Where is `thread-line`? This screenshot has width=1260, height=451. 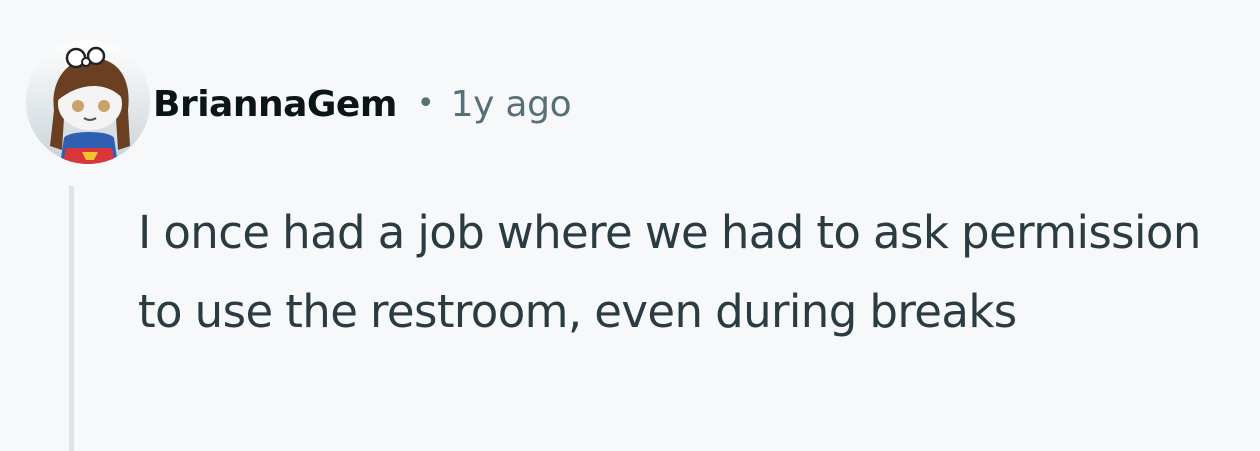
thread-line is located at coordinates (71, 318).